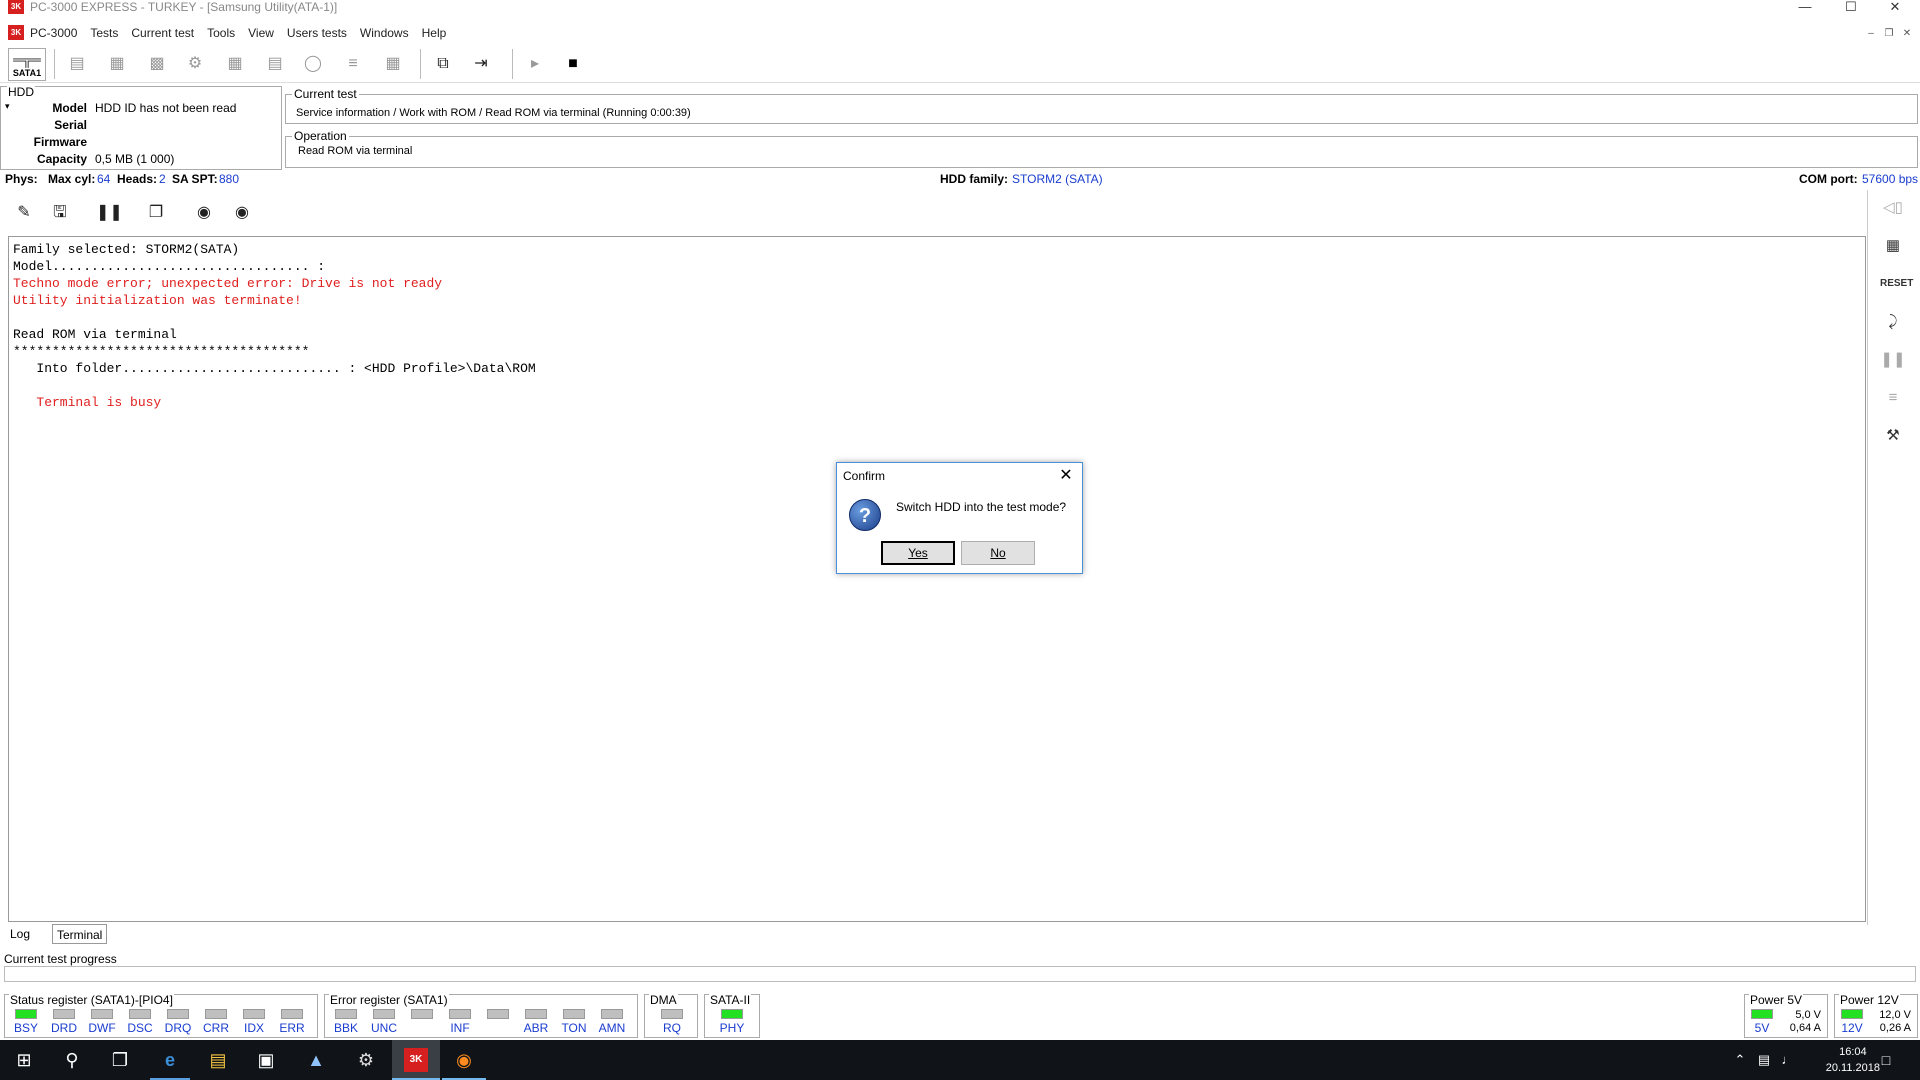 The height and width of the screenshot is (1080, 1920). Describe the element at coordinates (325, 94) in the screenshot. I see `current-test-legend: Current test` at that location.